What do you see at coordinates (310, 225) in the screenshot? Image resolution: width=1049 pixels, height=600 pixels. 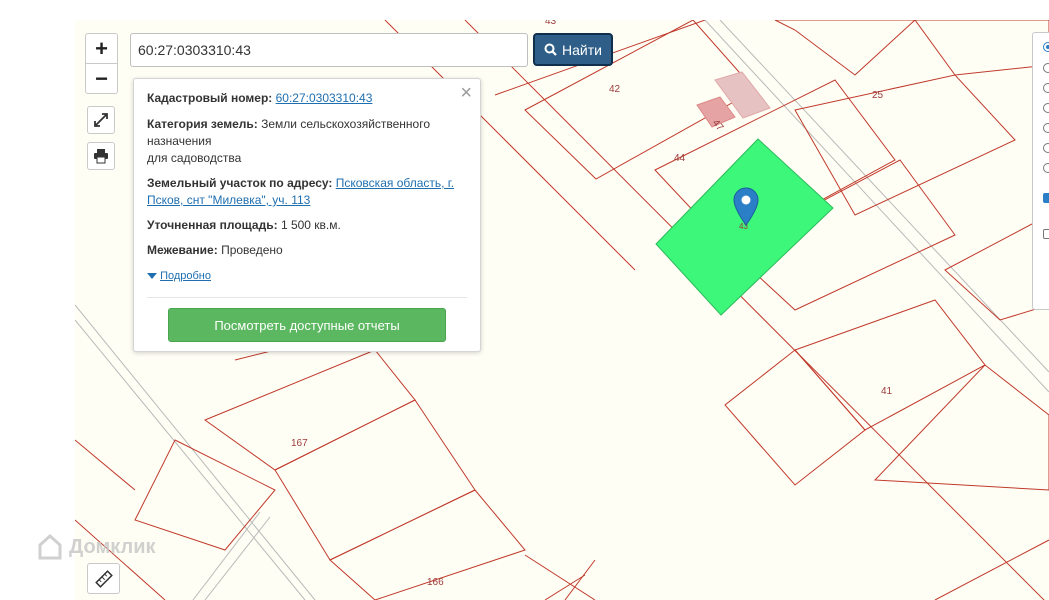 I see `area-value: 1 500 кв.м.` at bounding box center [310, 225].